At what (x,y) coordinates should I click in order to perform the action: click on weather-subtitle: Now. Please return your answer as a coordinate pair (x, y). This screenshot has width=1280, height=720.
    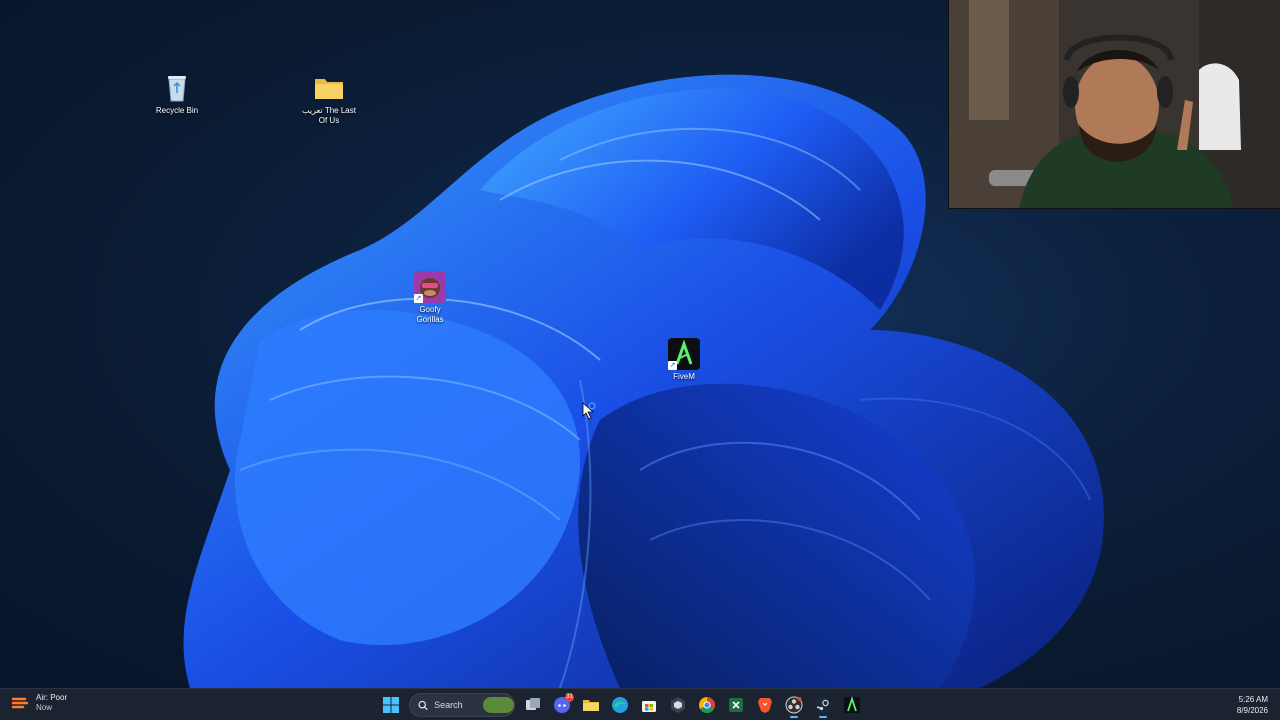
    Looking at the image, I should click on (44, 707).